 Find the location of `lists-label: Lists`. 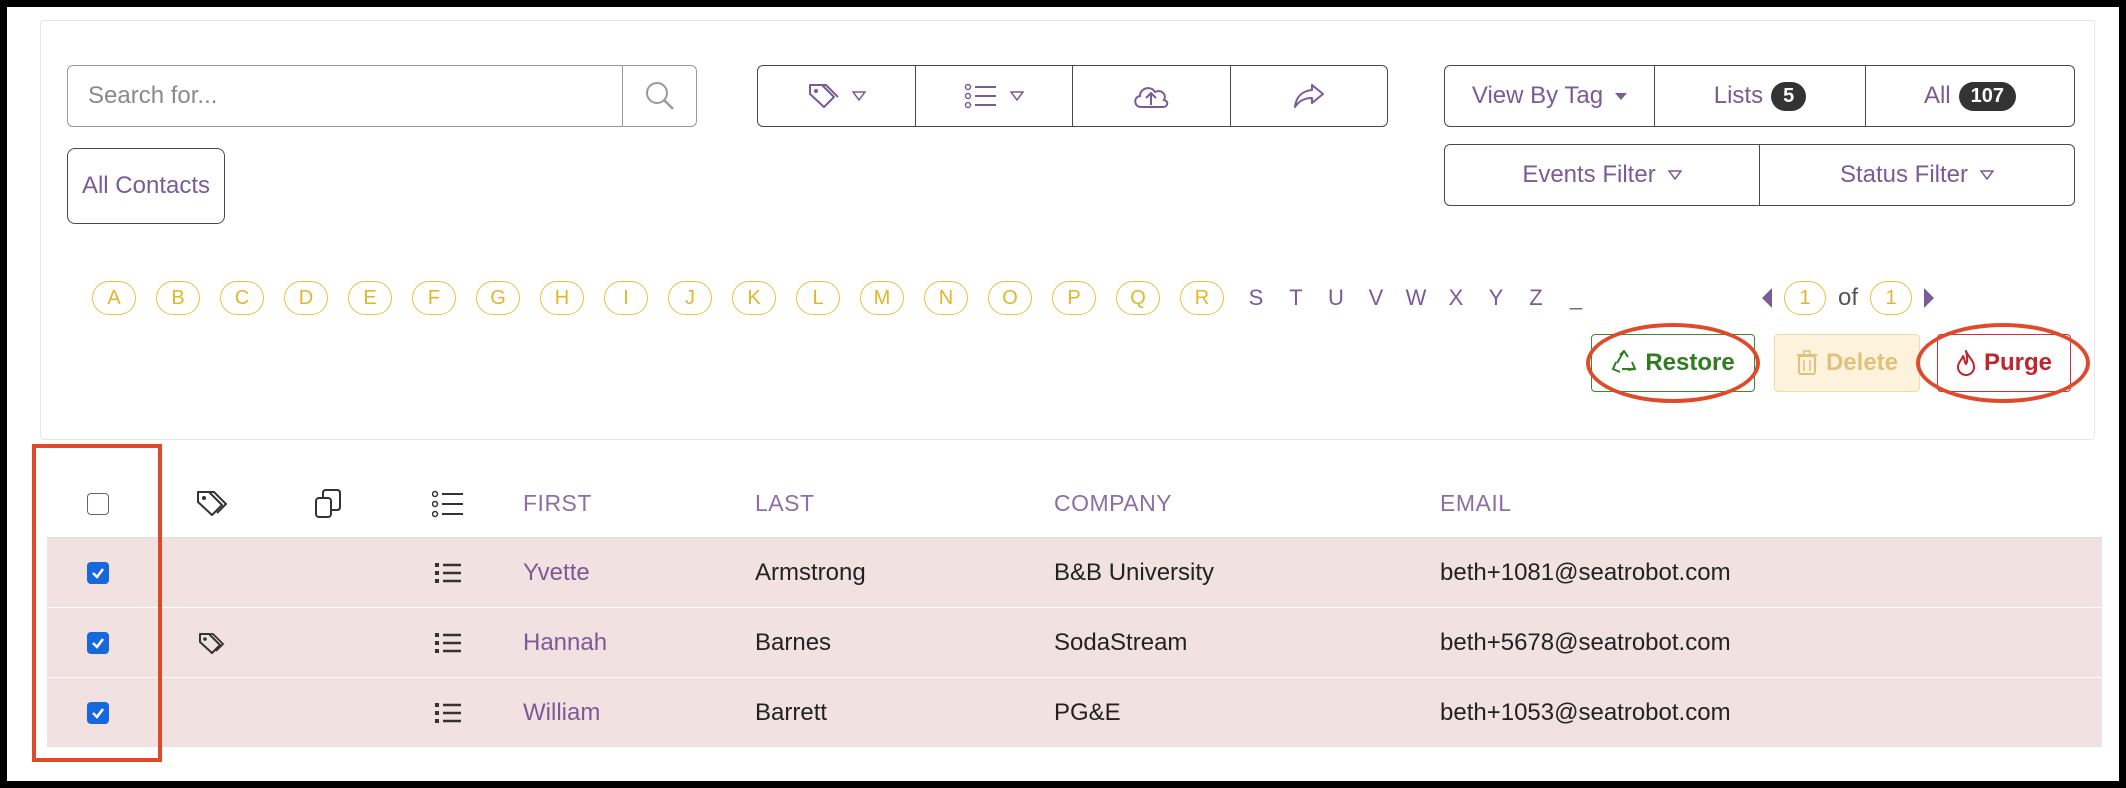

lists-label: Lists is located at coordinates (1738, 95).